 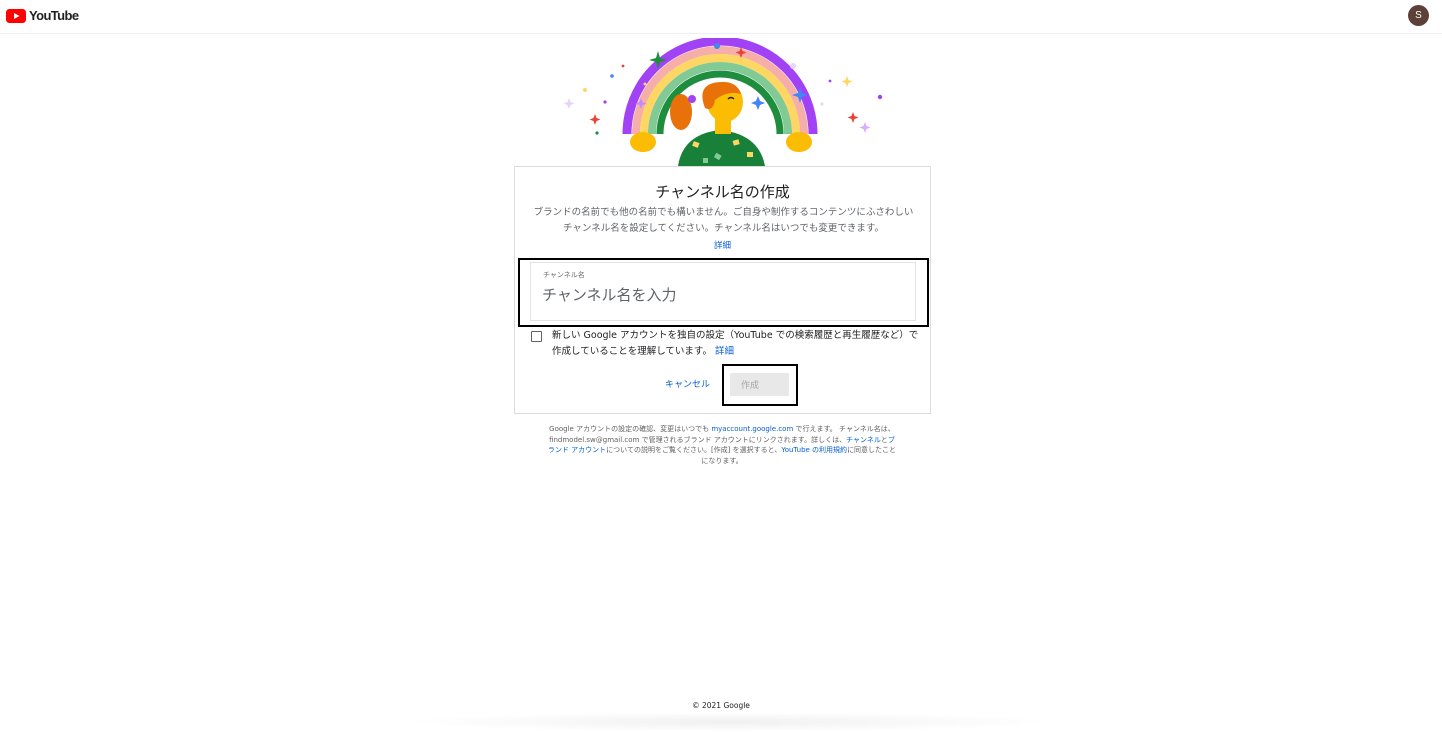 I want to click on top-bar: YouTube S, so click(x=721, y=17).